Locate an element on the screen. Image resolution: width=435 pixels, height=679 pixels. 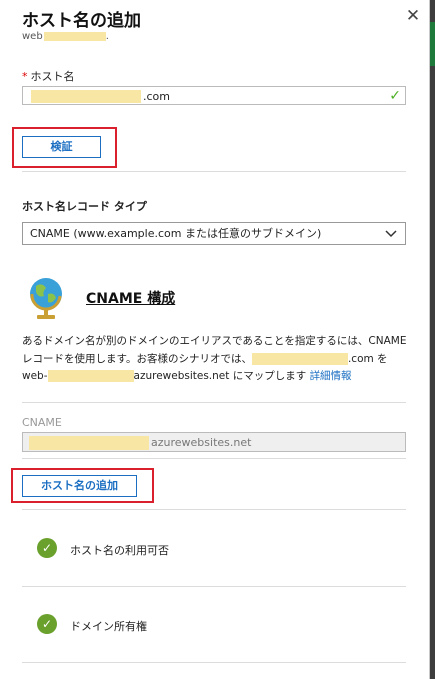
cname-field: azurewebsites.net is located at coordinates (214, 442).